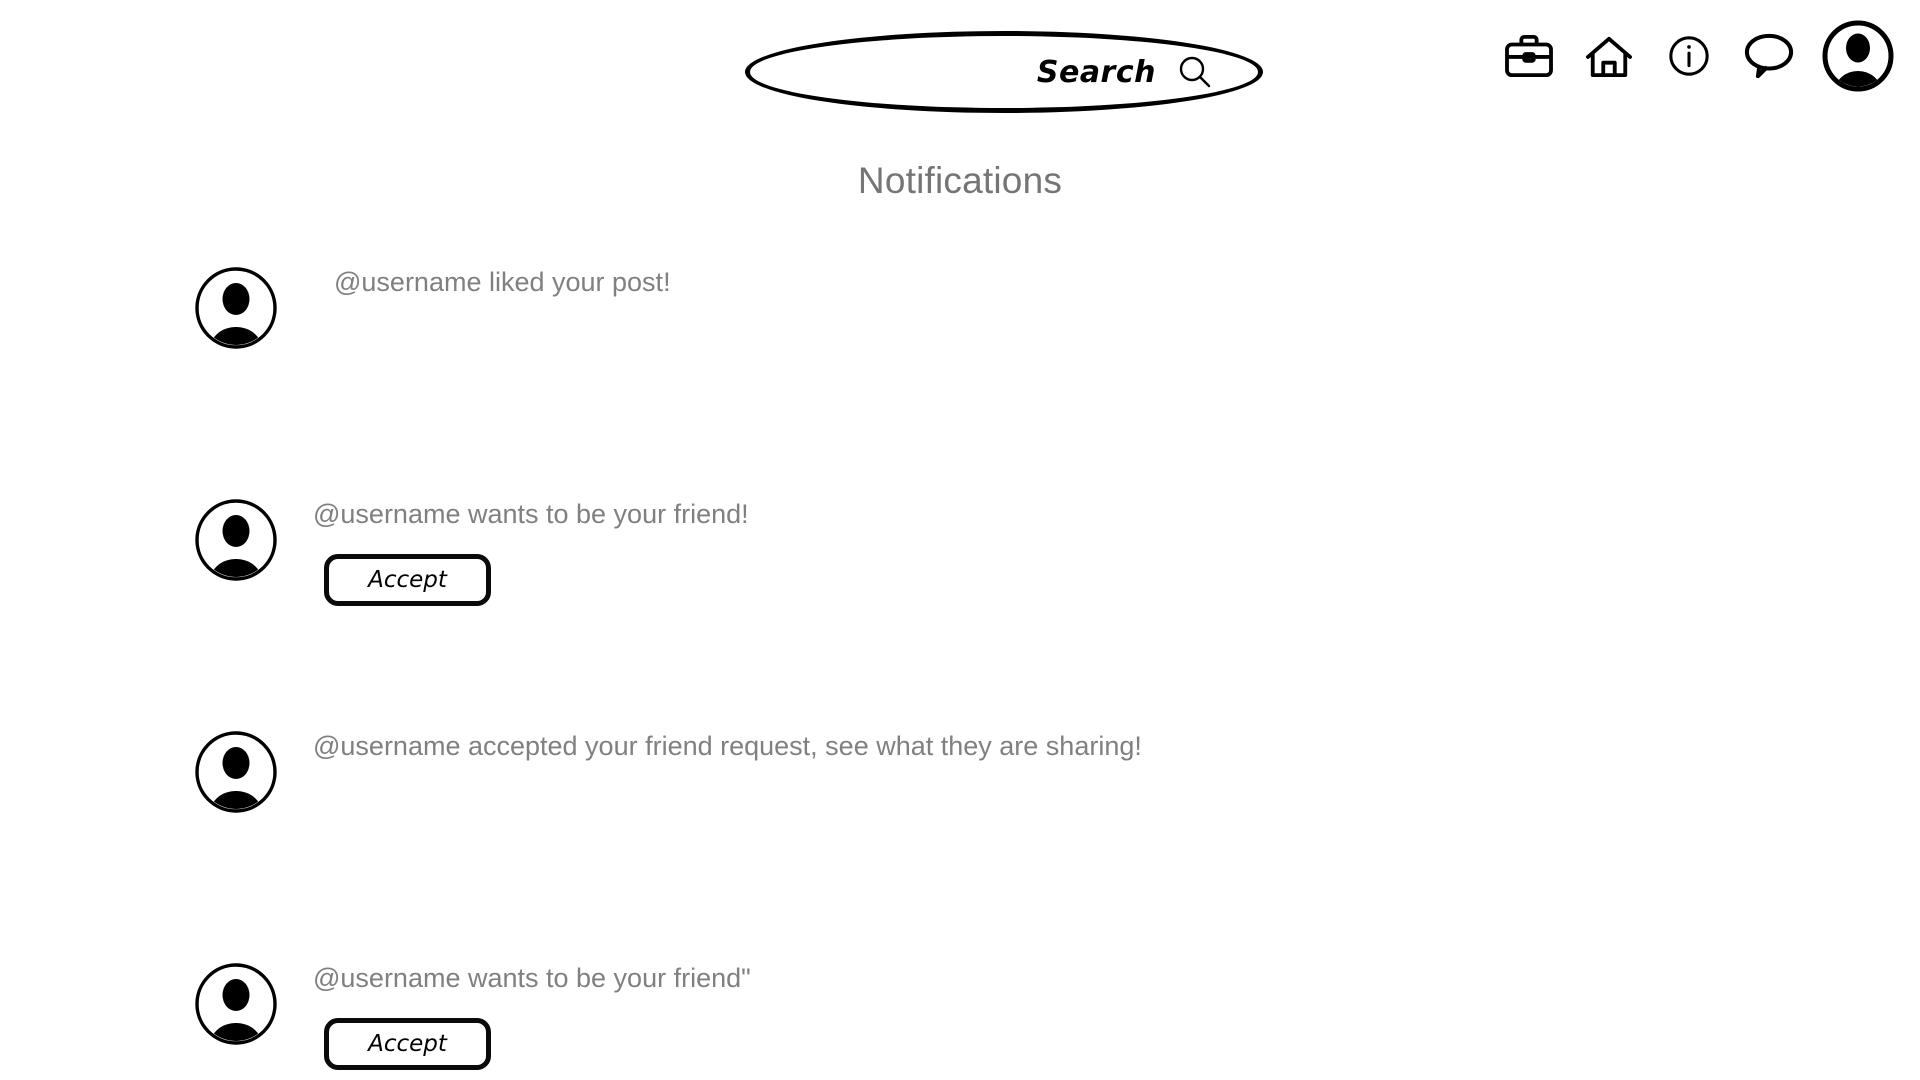 Image resolution: width=1920 pixels, height=1080 pixels. Describe the element at coordinates (1769, 56) in the screenshot. I see `chat-bubble-icon` at that location.